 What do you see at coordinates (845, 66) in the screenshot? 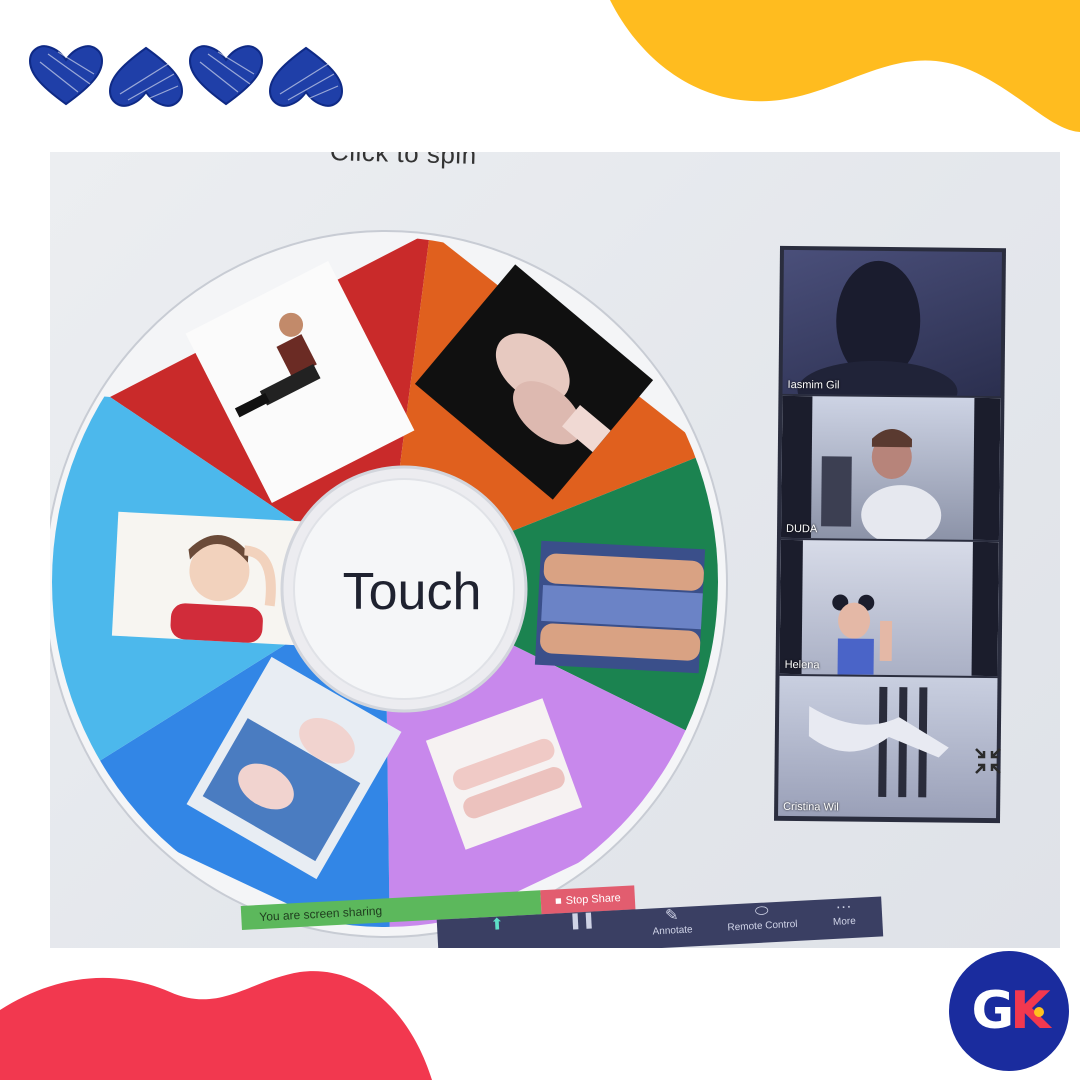
I see `yellow-blob` at bounding box center [845, 66].